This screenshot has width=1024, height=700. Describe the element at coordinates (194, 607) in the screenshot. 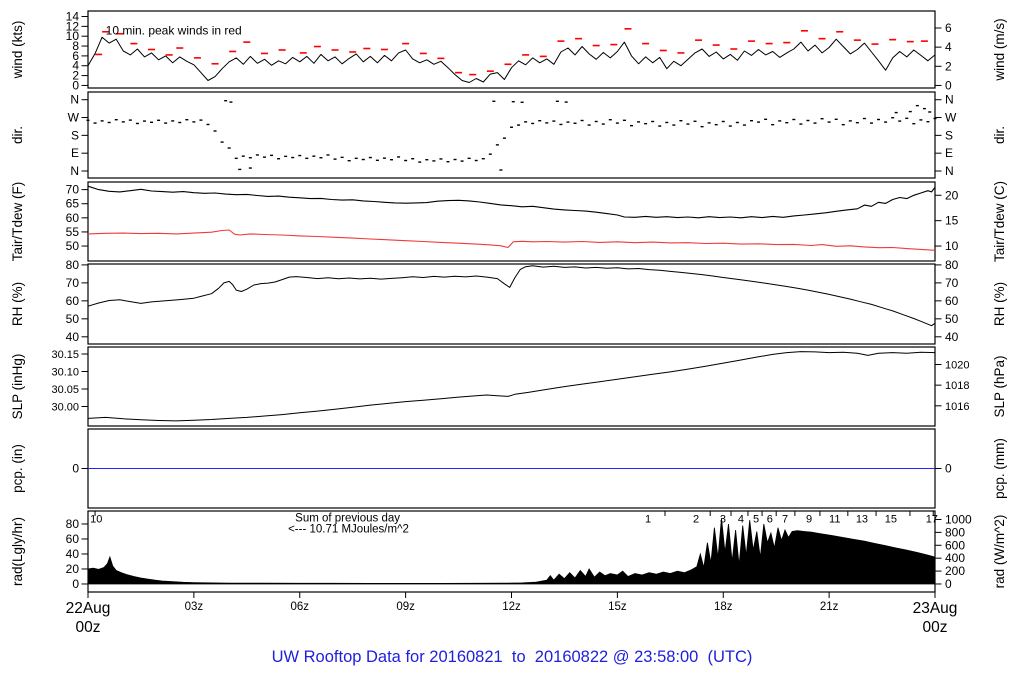

I see `x-tick-label: 03z` at that location.